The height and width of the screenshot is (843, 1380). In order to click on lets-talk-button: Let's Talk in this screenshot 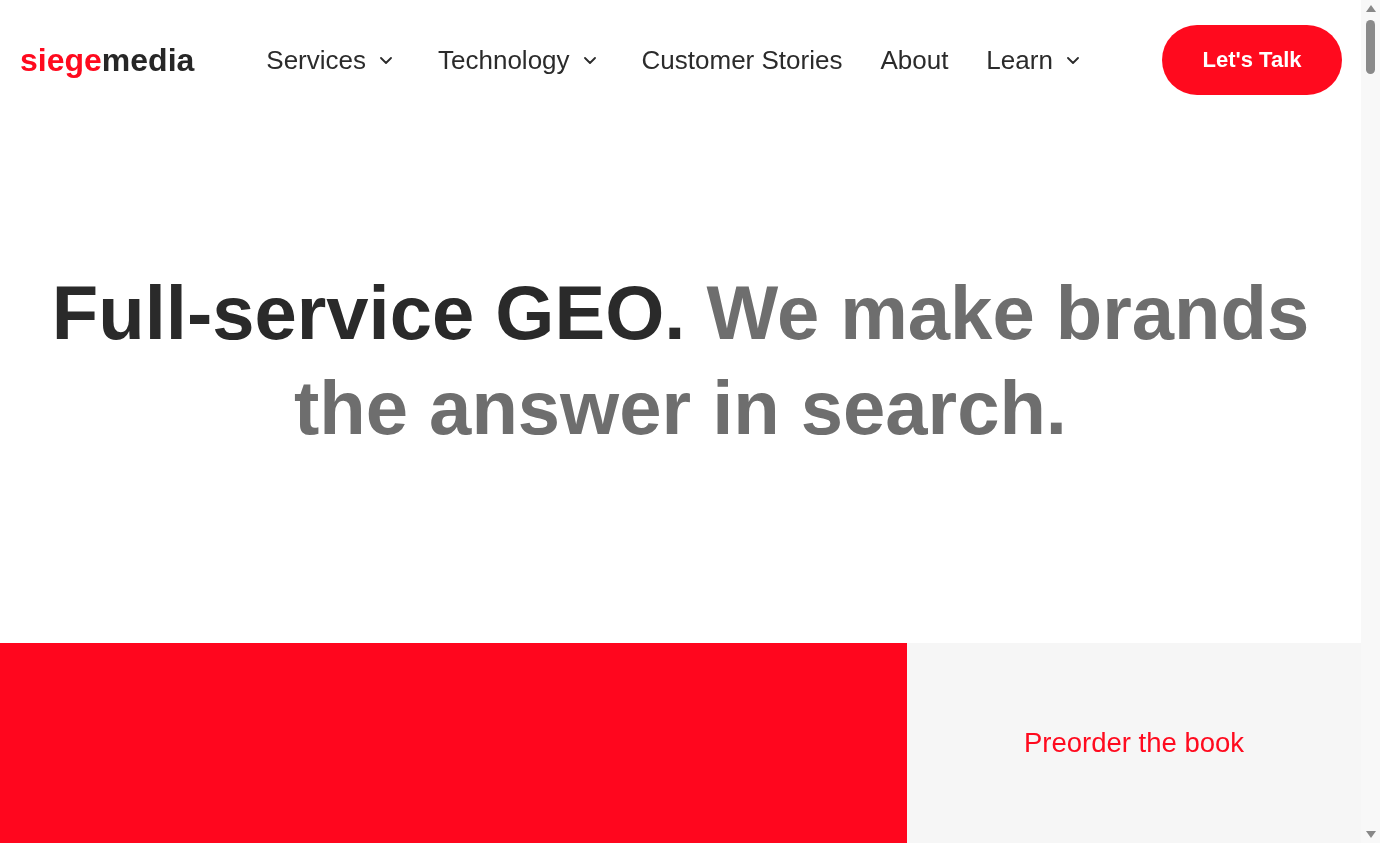, I will do `click(1252, 60)`.